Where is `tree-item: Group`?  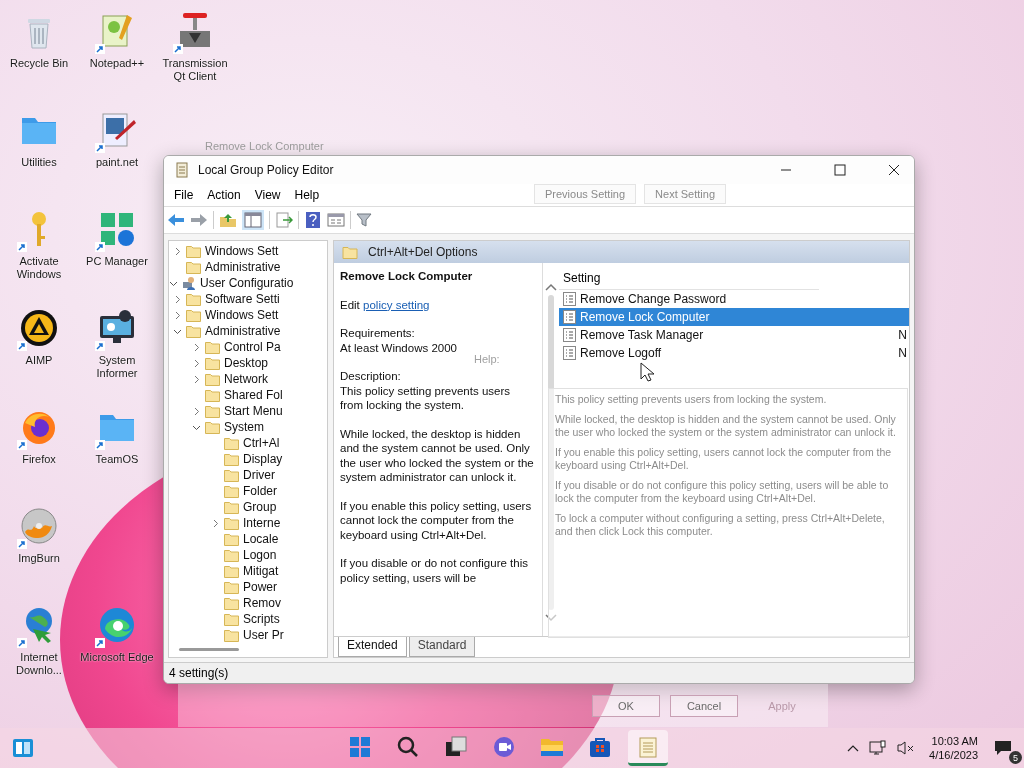
tree-item: Group is located at coordinates (248, 507).